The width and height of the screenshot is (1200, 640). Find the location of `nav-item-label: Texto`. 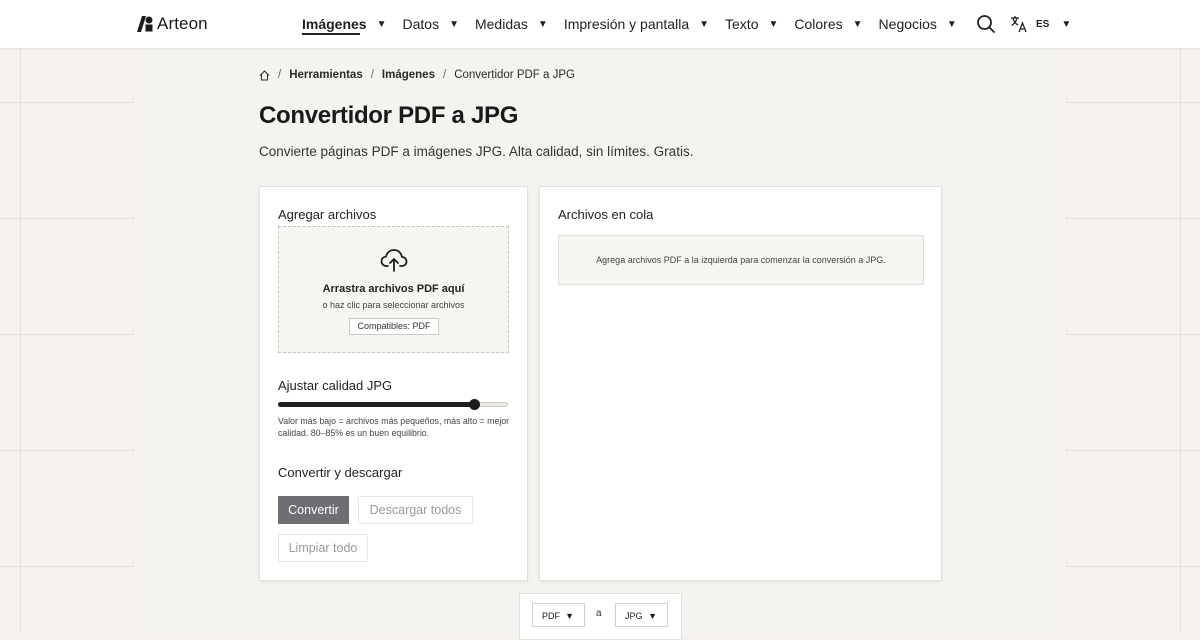

nav-item-label: Texto is located at coordinates (742, 24).